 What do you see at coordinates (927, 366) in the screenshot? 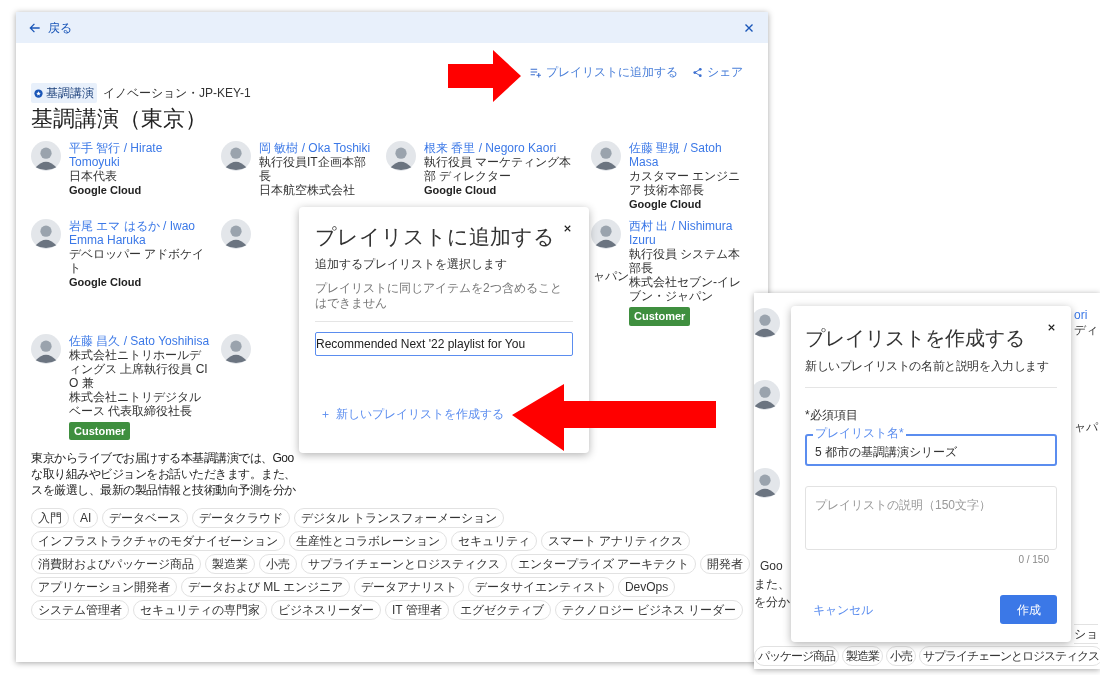
I see `dialog-subtitle: 新しいプレイリストの名前と説明を入力します` at bounding box center [927, 366].